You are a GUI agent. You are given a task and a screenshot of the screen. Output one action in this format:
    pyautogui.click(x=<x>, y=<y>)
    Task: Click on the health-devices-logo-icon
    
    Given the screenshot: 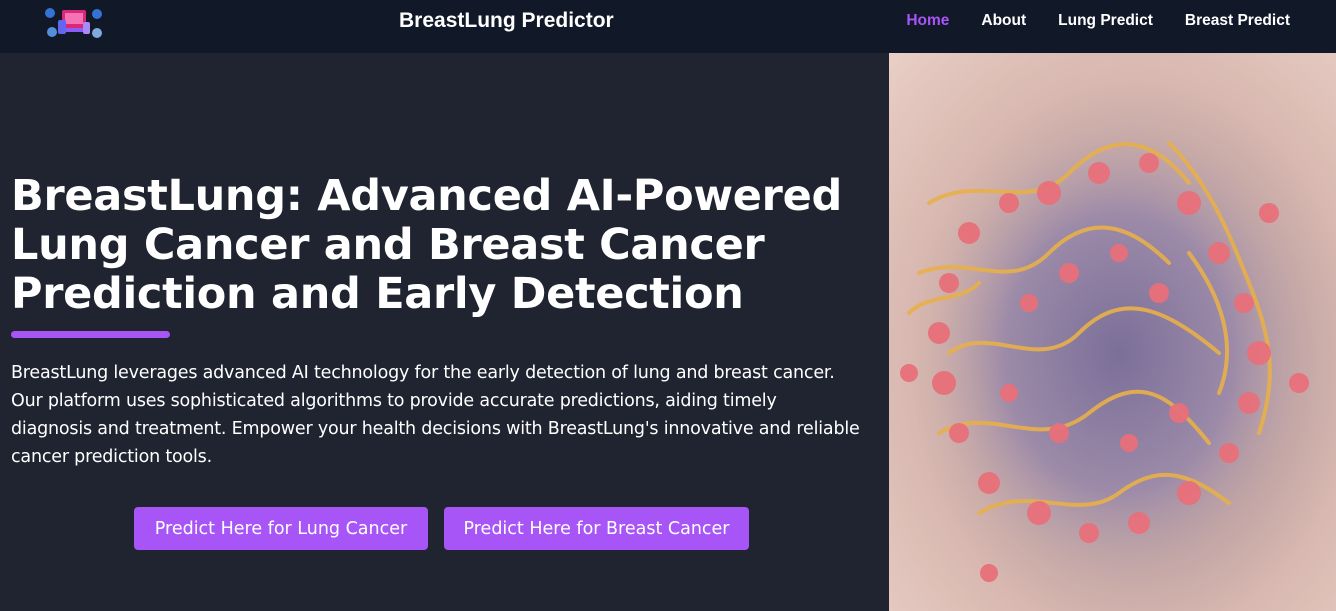 What is the action you would take?
    pyautogui.click(x=74, y=23)
    